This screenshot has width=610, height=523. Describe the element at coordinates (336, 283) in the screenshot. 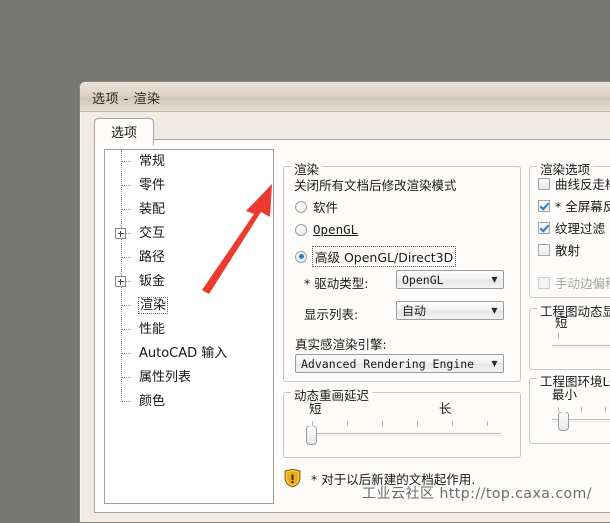

I see `driver-type-label: * 驱动类型:` at that location.